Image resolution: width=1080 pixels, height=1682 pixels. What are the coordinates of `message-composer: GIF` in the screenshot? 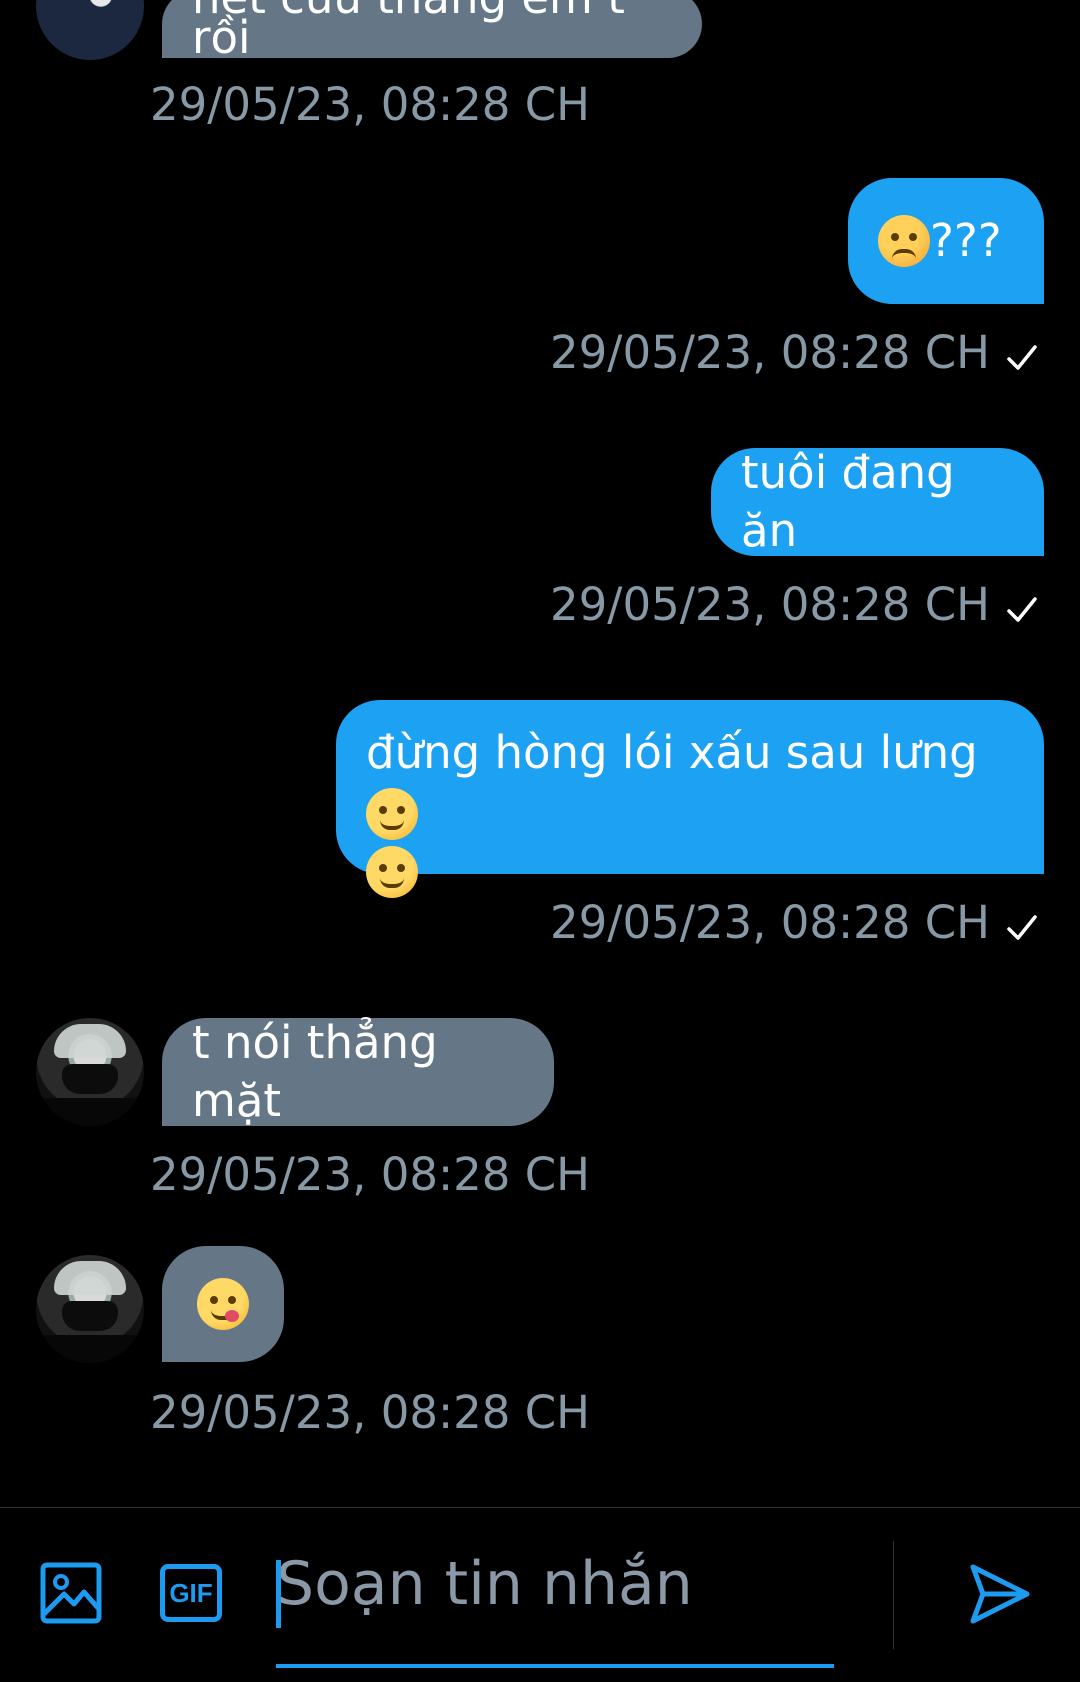 It's located at (540, 1595).